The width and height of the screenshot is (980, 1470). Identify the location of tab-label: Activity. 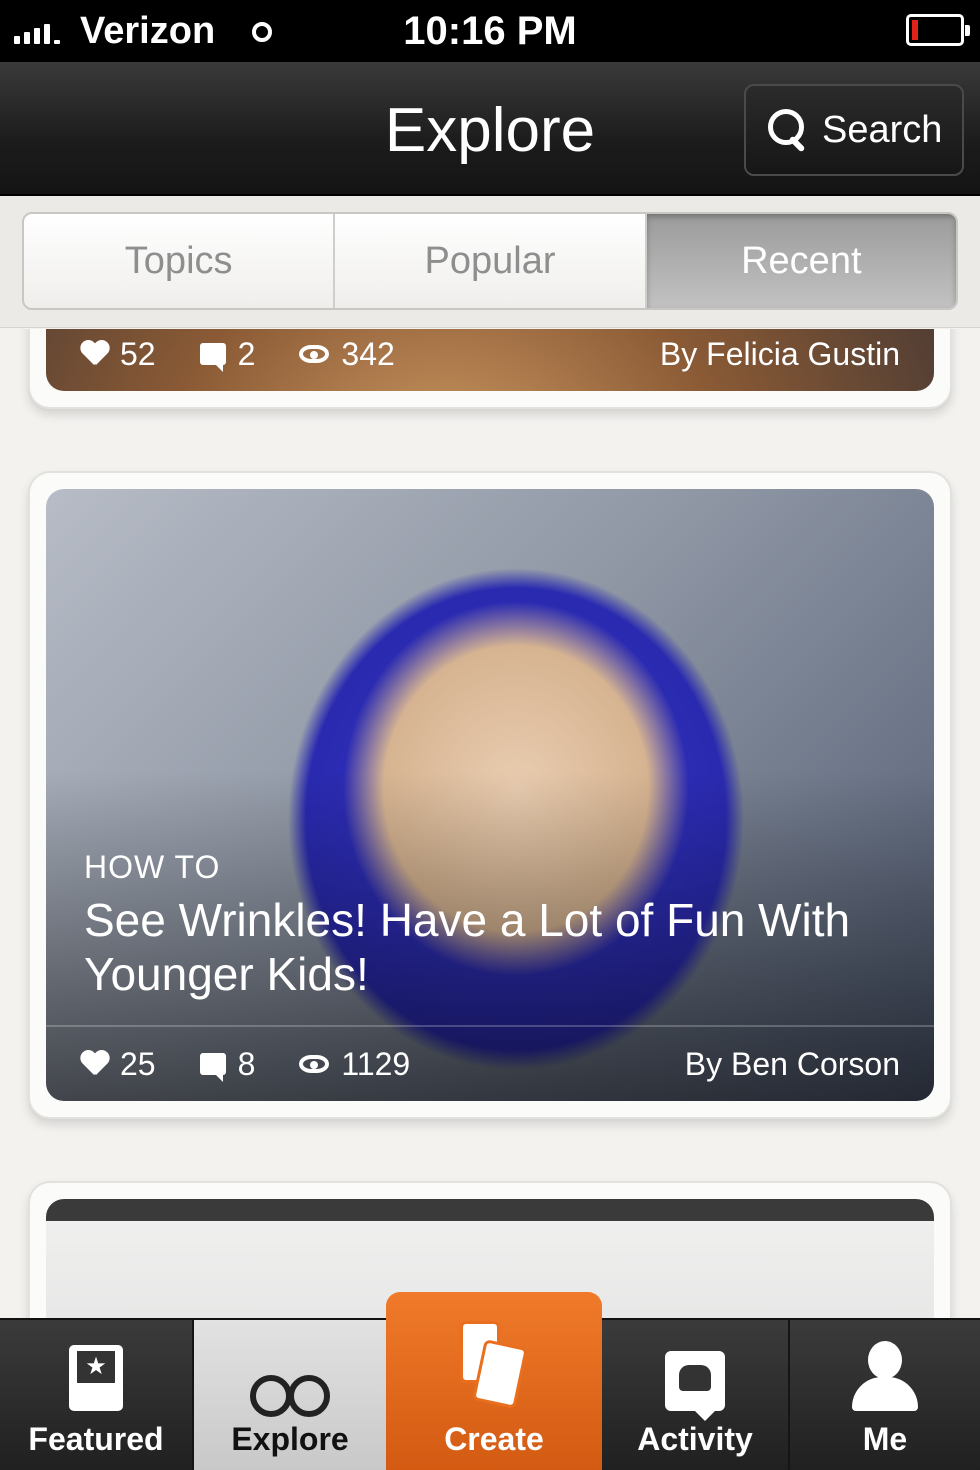
(695, 1439).